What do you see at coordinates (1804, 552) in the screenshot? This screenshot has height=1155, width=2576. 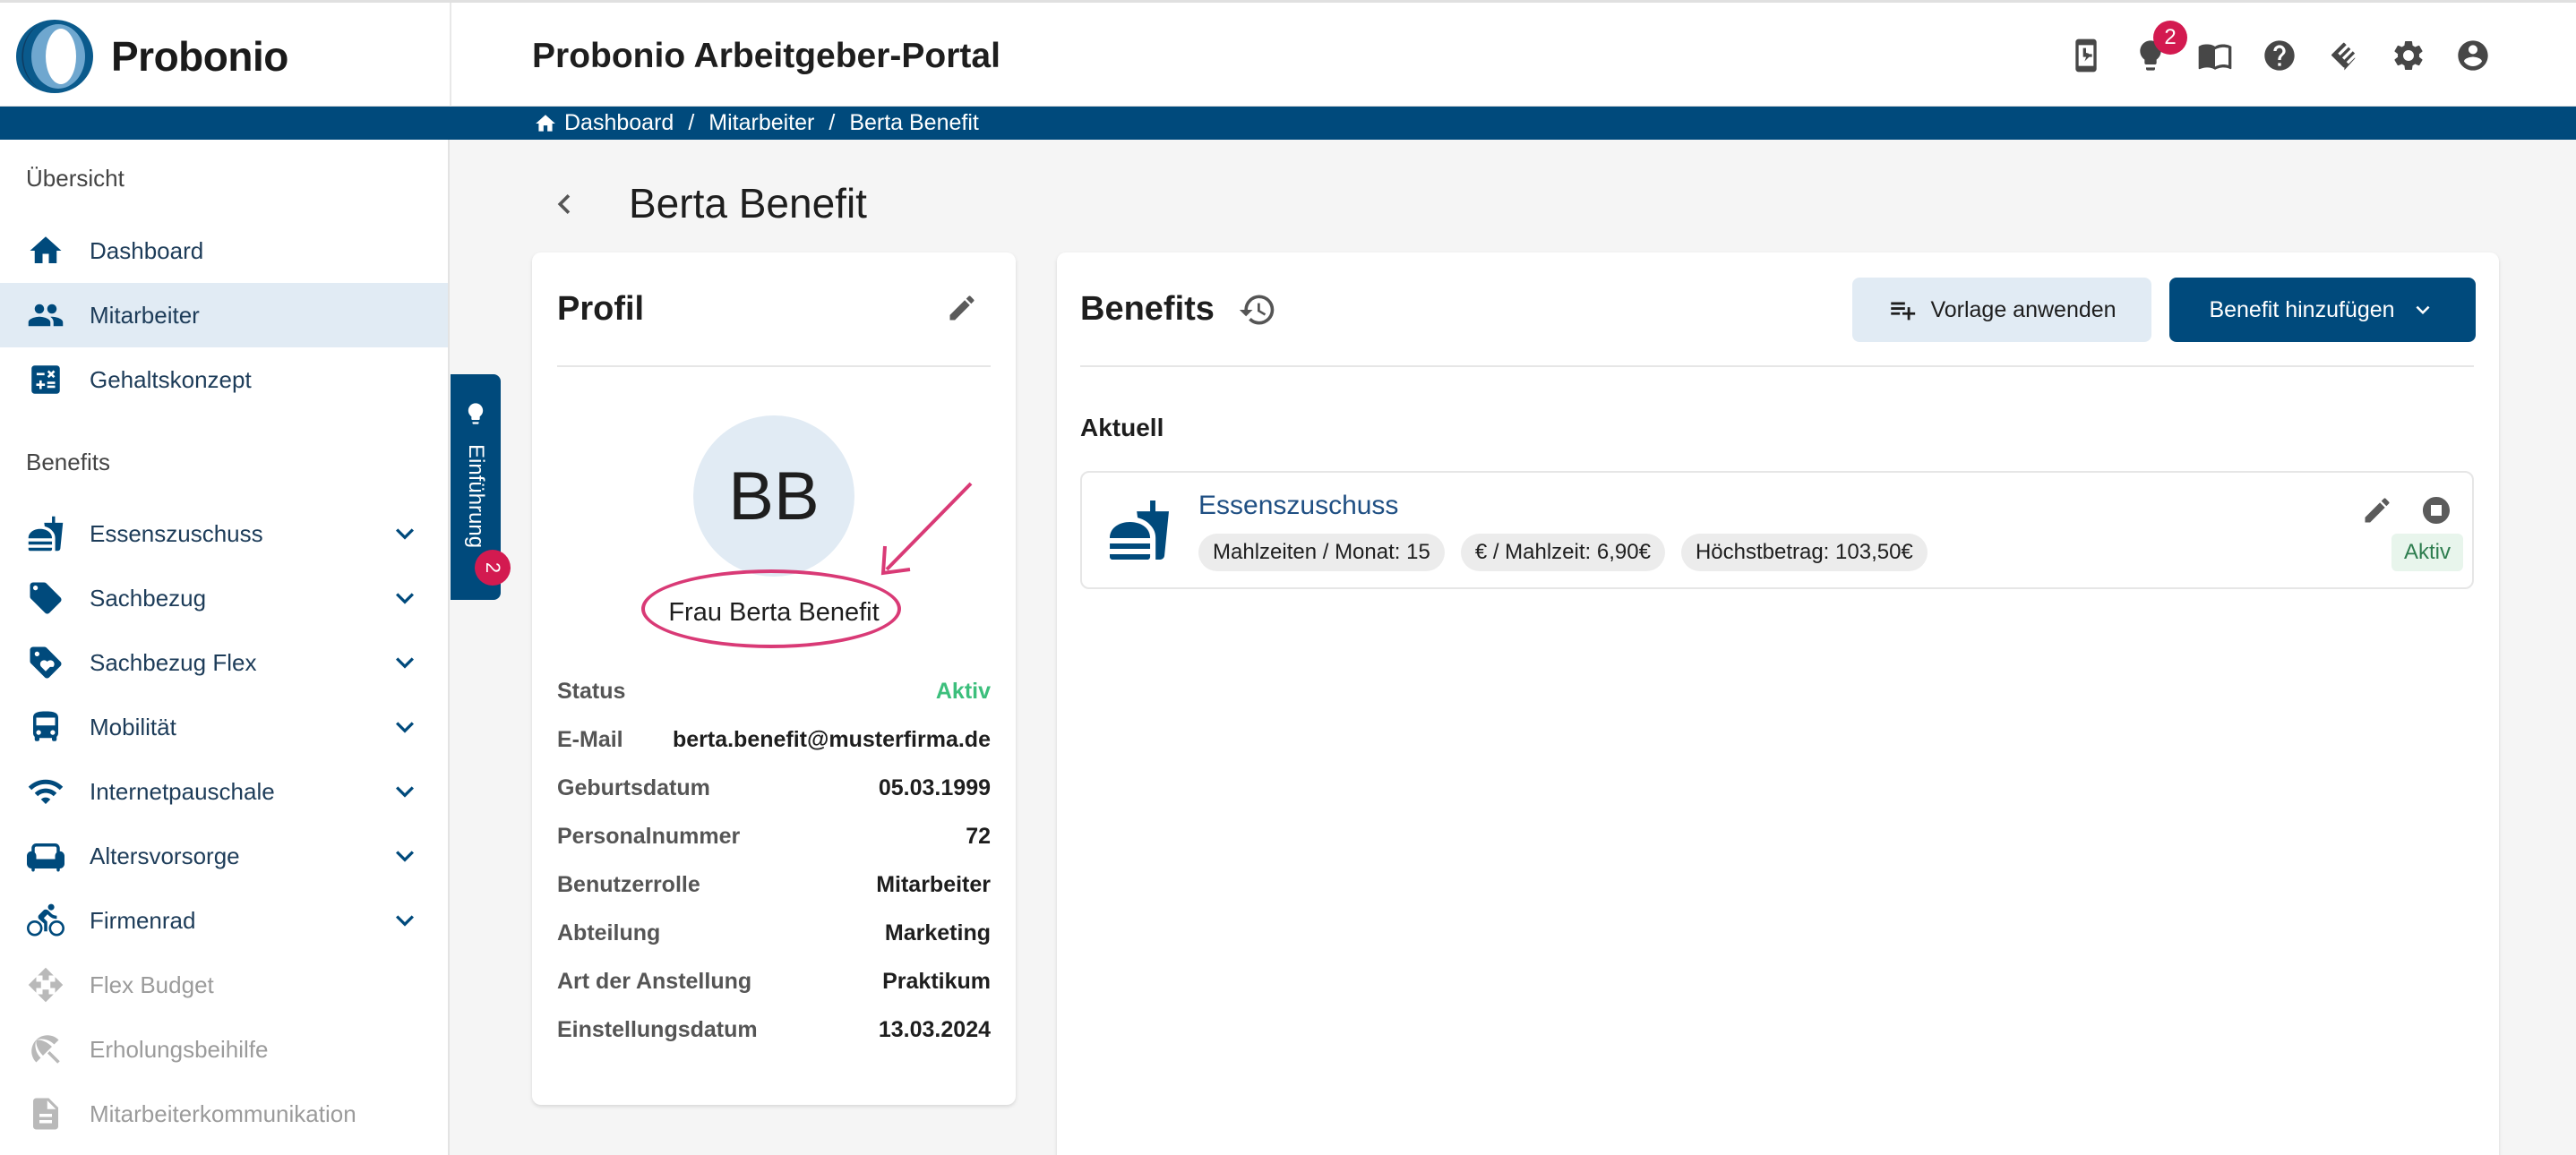 I see `chip-max-amount: Höchstbetrag: 103,50€` at bounding box center [1804, 552].